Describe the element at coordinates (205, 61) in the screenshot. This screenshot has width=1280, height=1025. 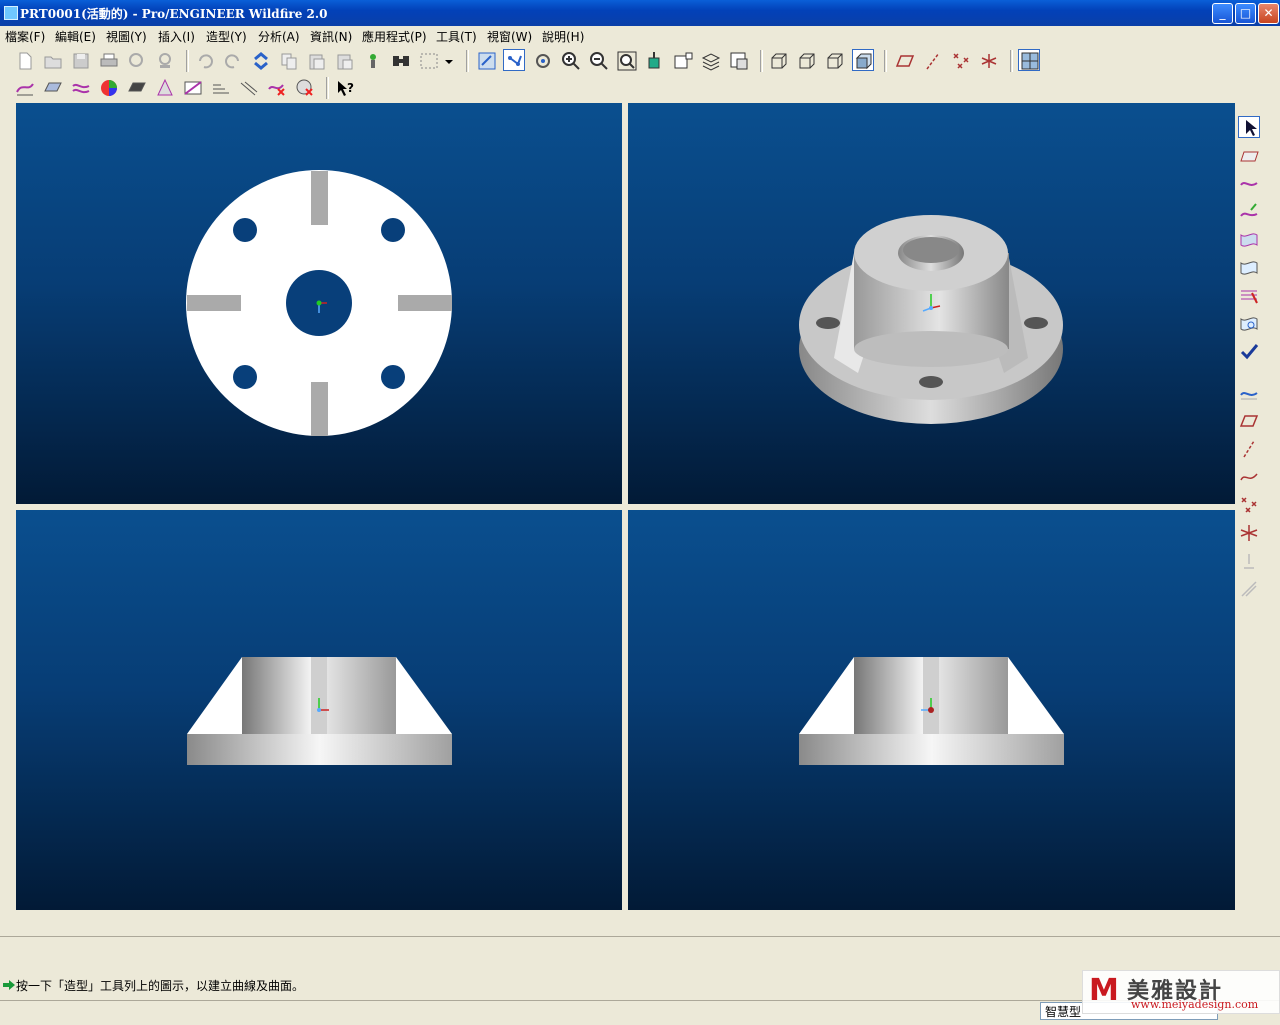
I see `undo-icon` at that location.